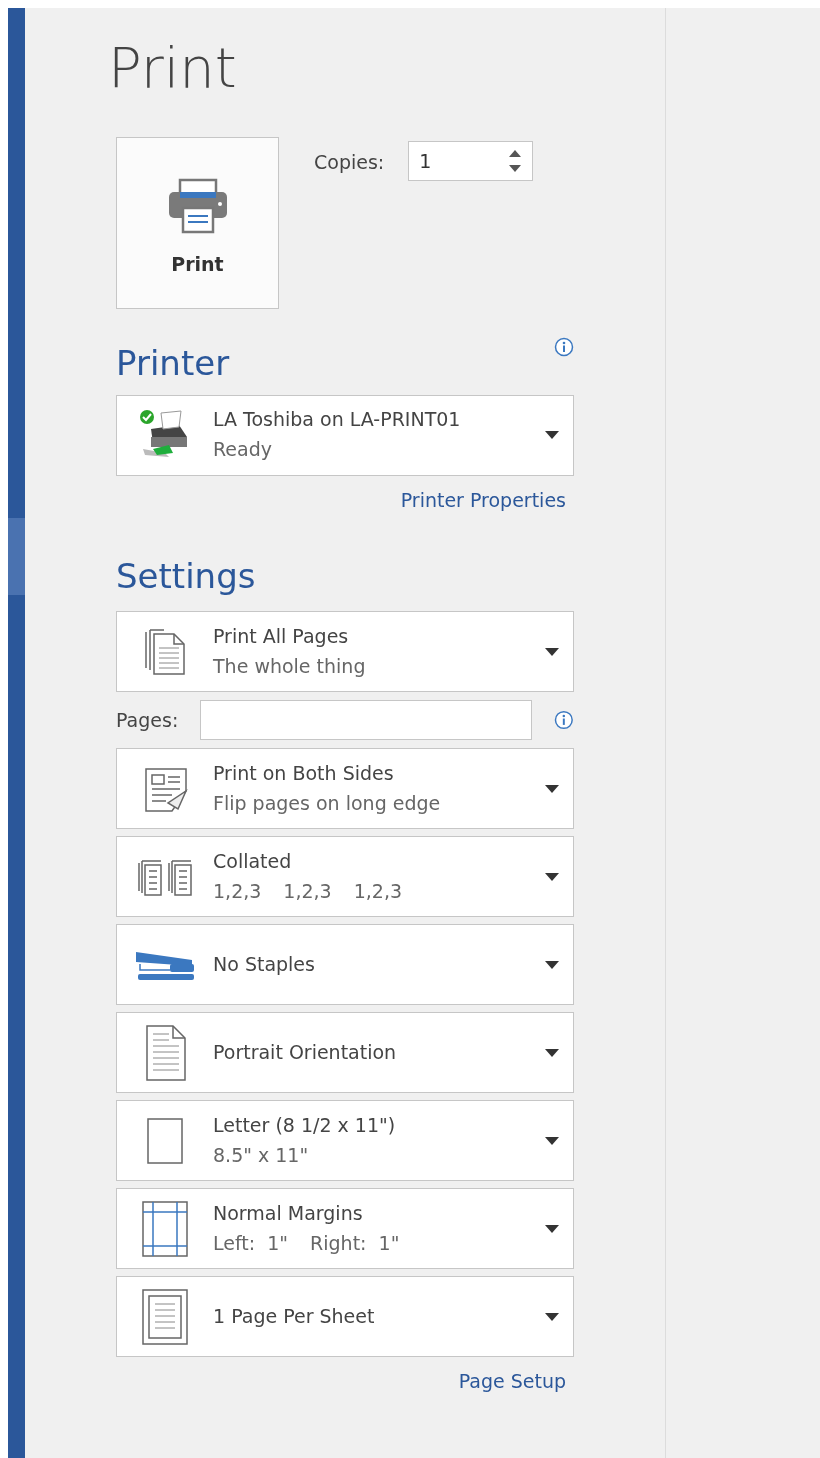 This screenshot has height=1458, width=820. Describe the element at coordinates (197, 205) in the screenshot. I see `printer-icon` at that location.